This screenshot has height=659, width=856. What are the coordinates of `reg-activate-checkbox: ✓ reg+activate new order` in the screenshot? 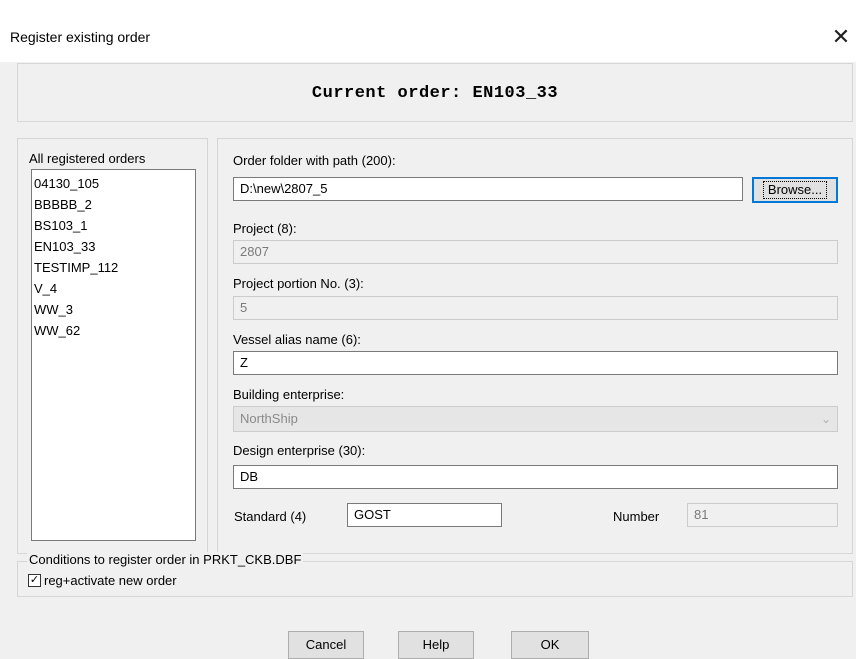 It's located at (102, 580).